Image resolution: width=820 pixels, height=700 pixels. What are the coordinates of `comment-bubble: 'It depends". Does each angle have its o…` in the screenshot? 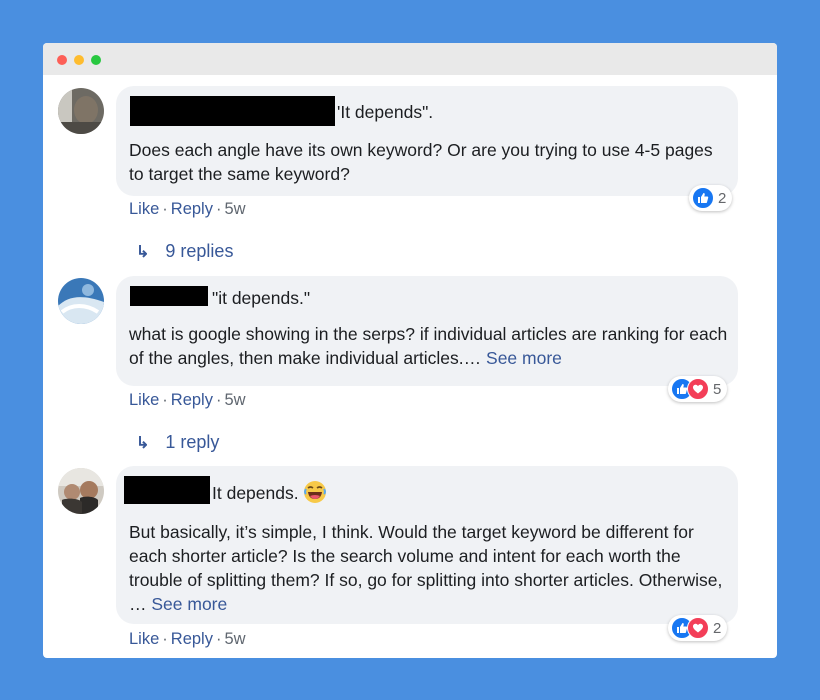 It's located at (427, 141).